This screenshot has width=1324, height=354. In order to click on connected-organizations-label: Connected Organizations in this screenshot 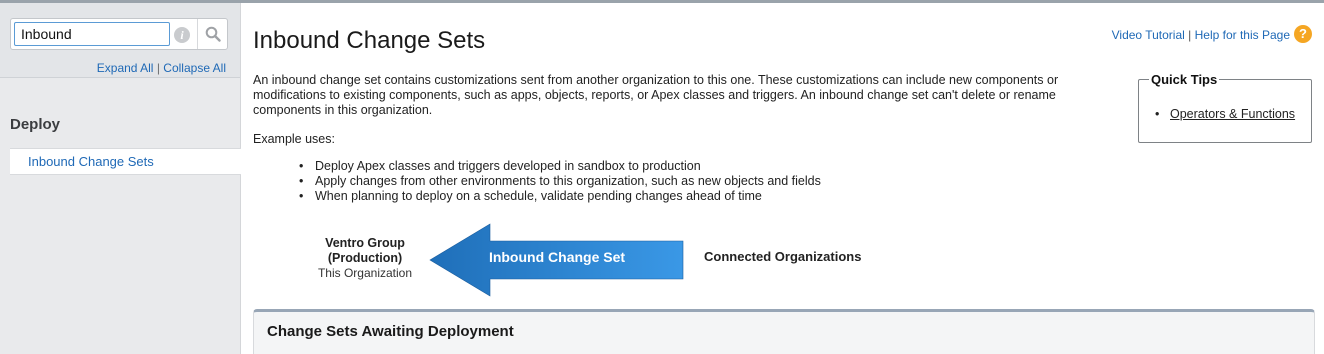, I will do `click(783, 256)`.